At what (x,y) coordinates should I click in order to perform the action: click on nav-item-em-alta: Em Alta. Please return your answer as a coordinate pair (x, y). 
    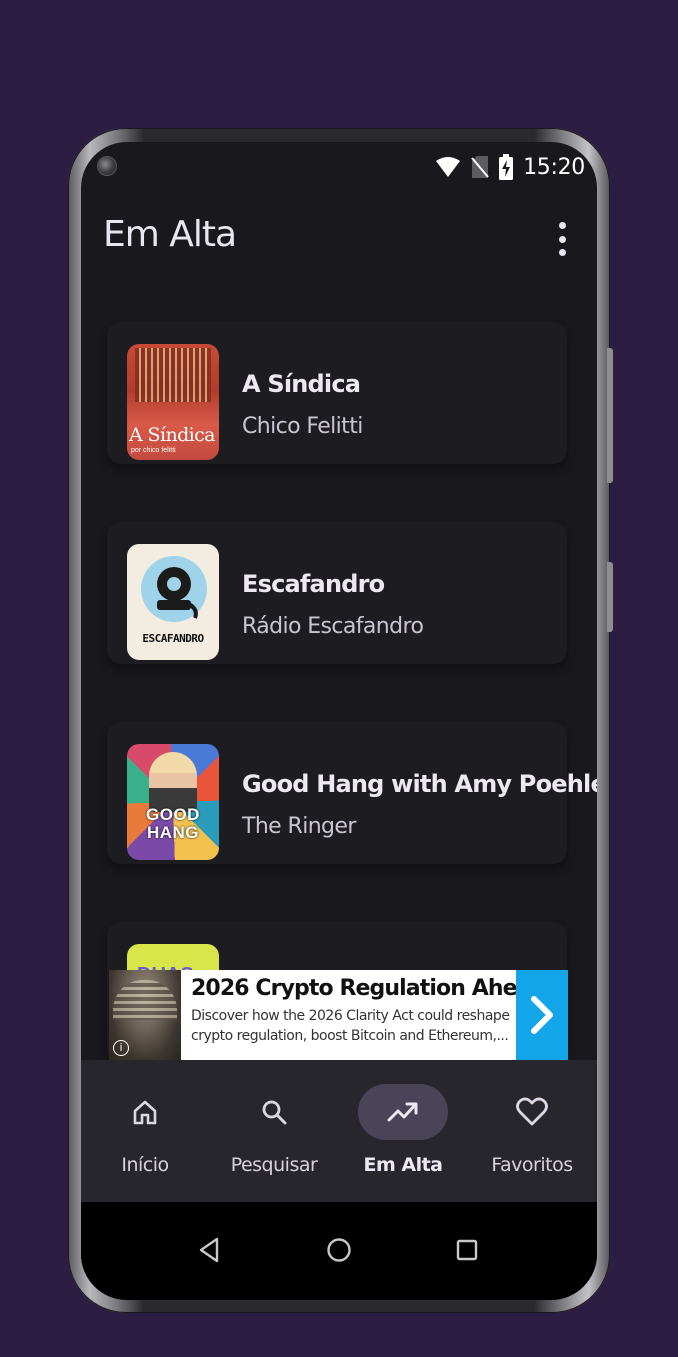
    Looking at the image, I should click on (403, 1134).